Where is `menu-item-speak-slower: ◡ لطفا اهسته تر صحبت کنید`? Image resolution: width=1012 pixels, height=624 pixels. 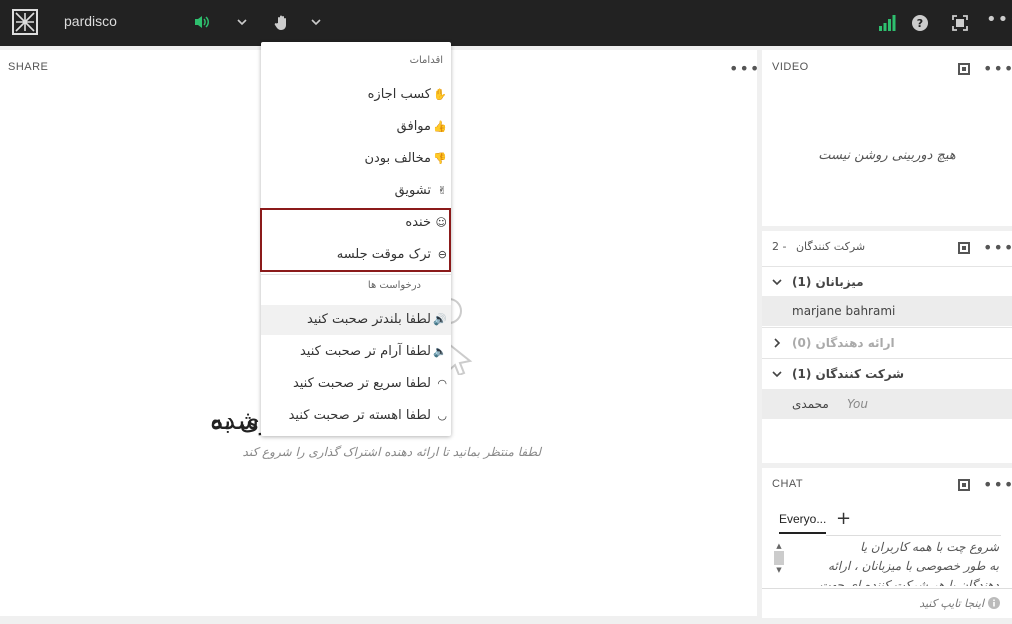 menu-item-speak-slower: ◡ لطفا اهسته تر صحبت کنید is located at coordinates (356, 416).